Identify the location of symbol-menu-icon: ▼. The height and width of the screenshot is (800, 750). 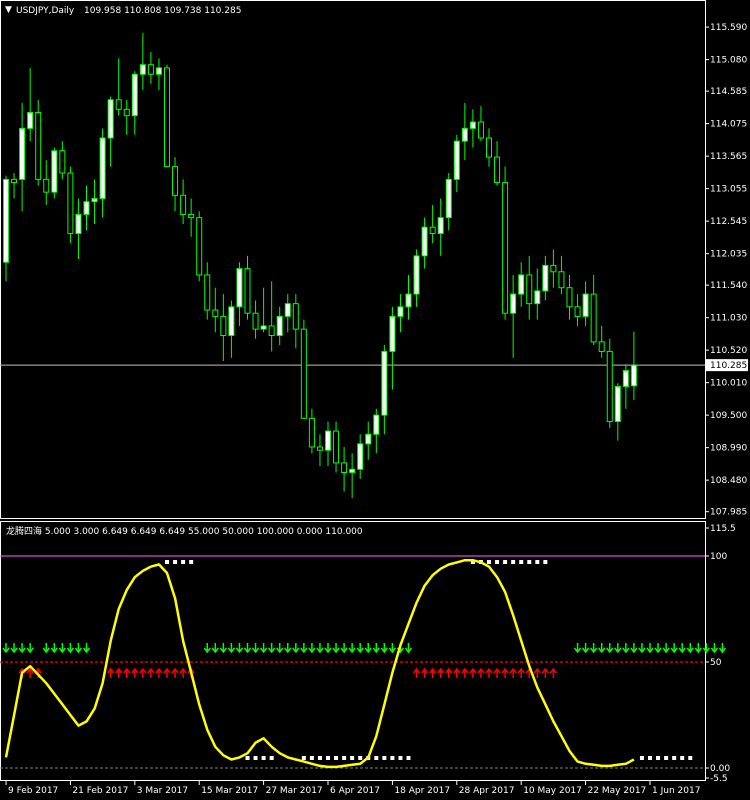
(8, 10).